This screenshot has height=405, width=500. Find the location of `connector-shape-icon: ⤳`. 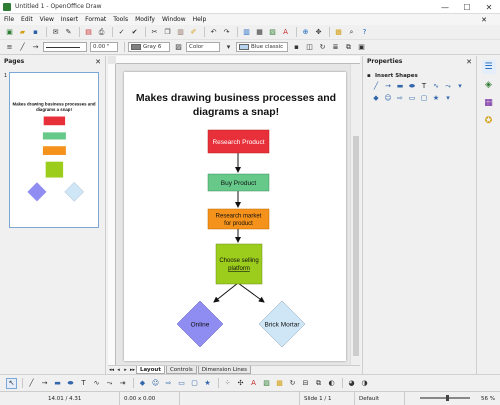

connector-shape-icon: ⤳ is located at coordinates (448, 86).